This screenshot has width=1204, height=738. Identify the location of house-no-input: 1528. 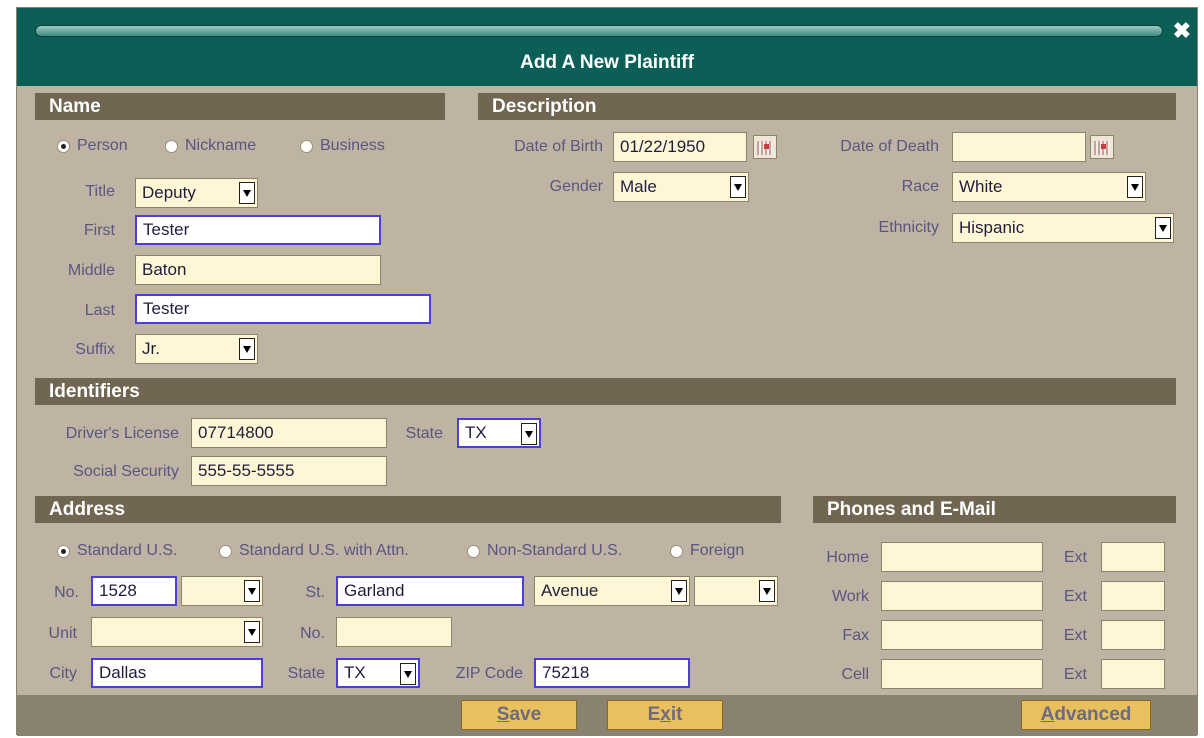
(134, 591).